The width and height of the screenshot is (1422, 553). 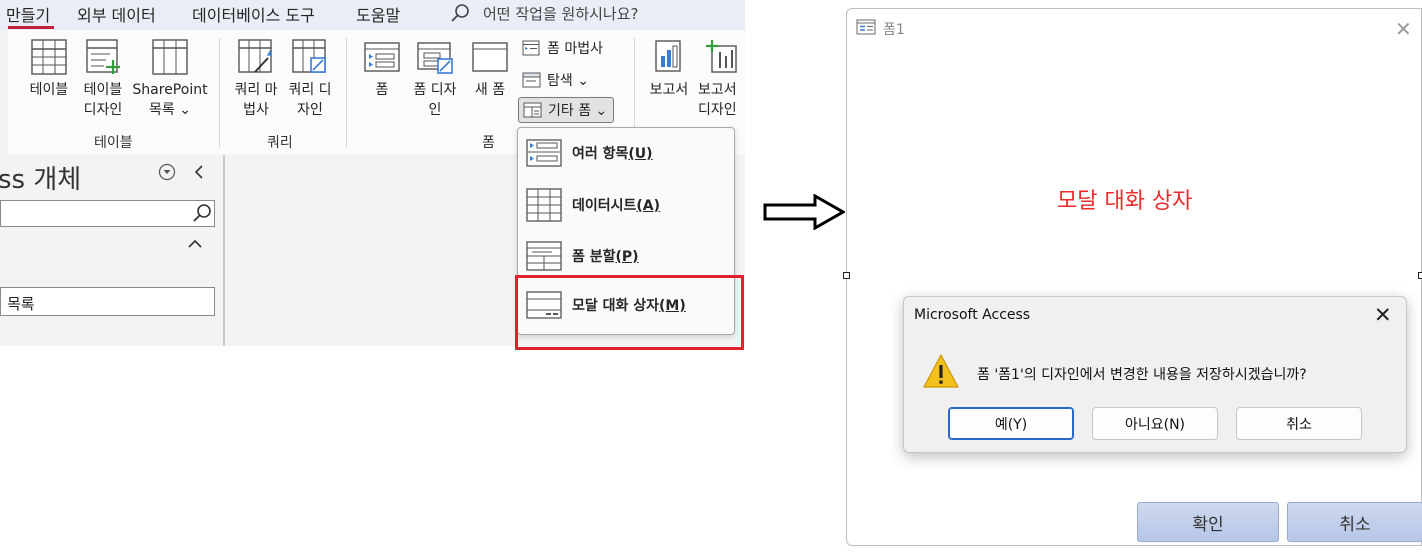 What do you see at coordinates (668, 56) in the screenshot?
I see `report-icon` at bounding box center [668, 56].